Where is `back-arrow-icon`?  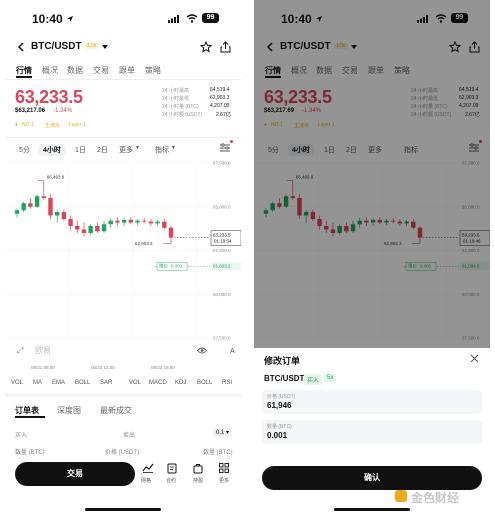
back-arrow-icon is located at coordinates (21, 47).